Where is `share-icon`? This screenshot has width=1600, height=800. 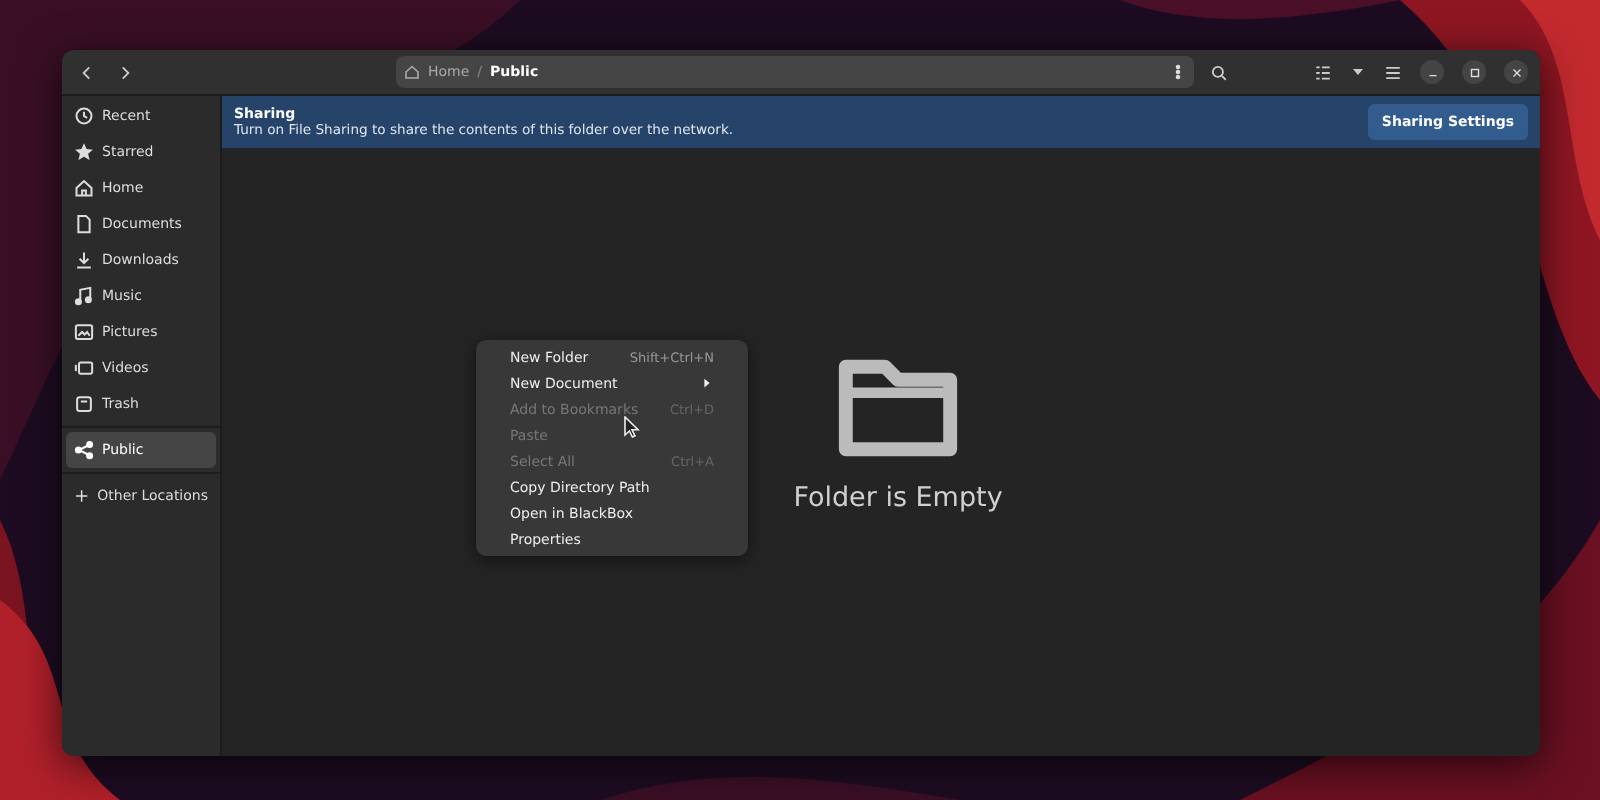 share-icon is located at coordinates (84, 450).